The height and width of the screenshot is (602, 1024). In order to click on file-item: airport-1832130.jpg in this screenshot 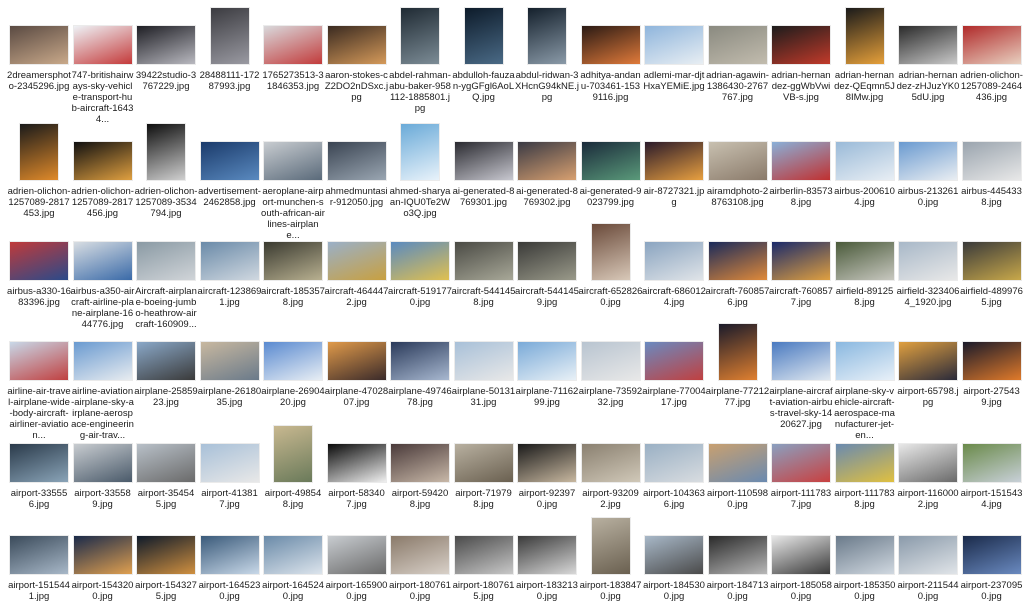, I will do `click(547, 559)`.